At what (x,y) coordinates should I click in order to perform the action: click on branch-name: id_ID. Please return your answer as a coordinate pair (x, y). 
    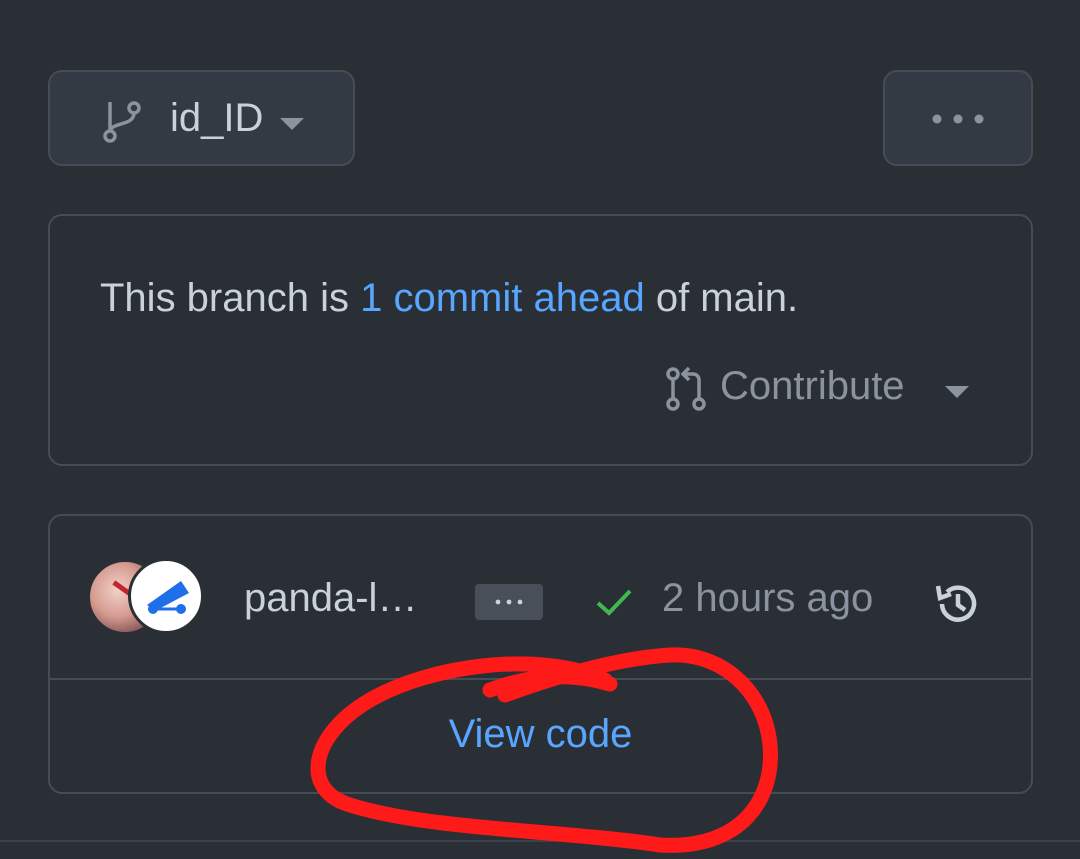
    Looking at the image, I should click on (217, 118).